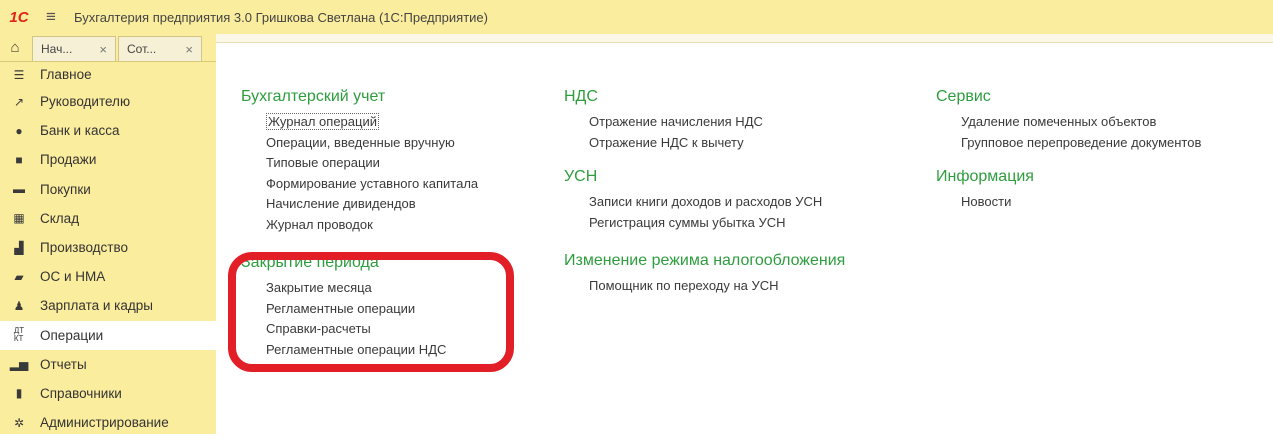 The image size is (1273, 437). Describe the element at coordinates (85, 102) in the screenshot. I see `sidebar-item-label: Руководителю` at that location.